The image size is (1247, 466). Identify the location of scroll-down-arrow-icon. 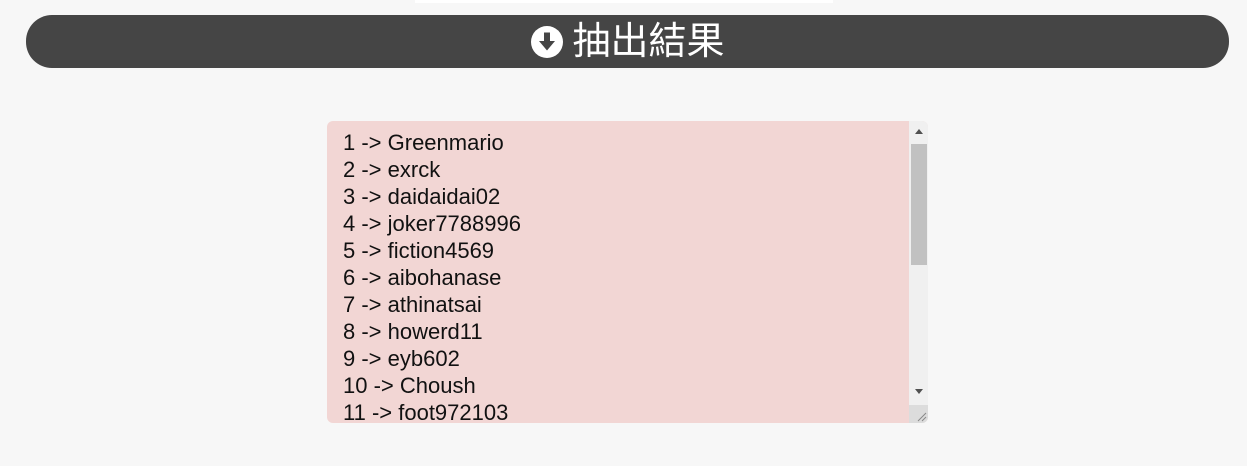
(918, 391).